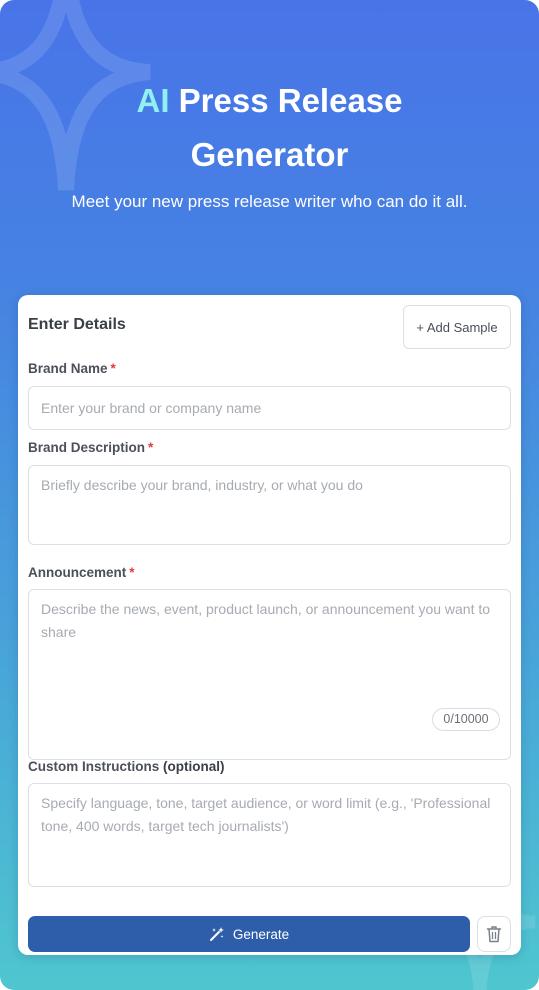  I want to click on character-counter: 0/10000, so click(466, 719).